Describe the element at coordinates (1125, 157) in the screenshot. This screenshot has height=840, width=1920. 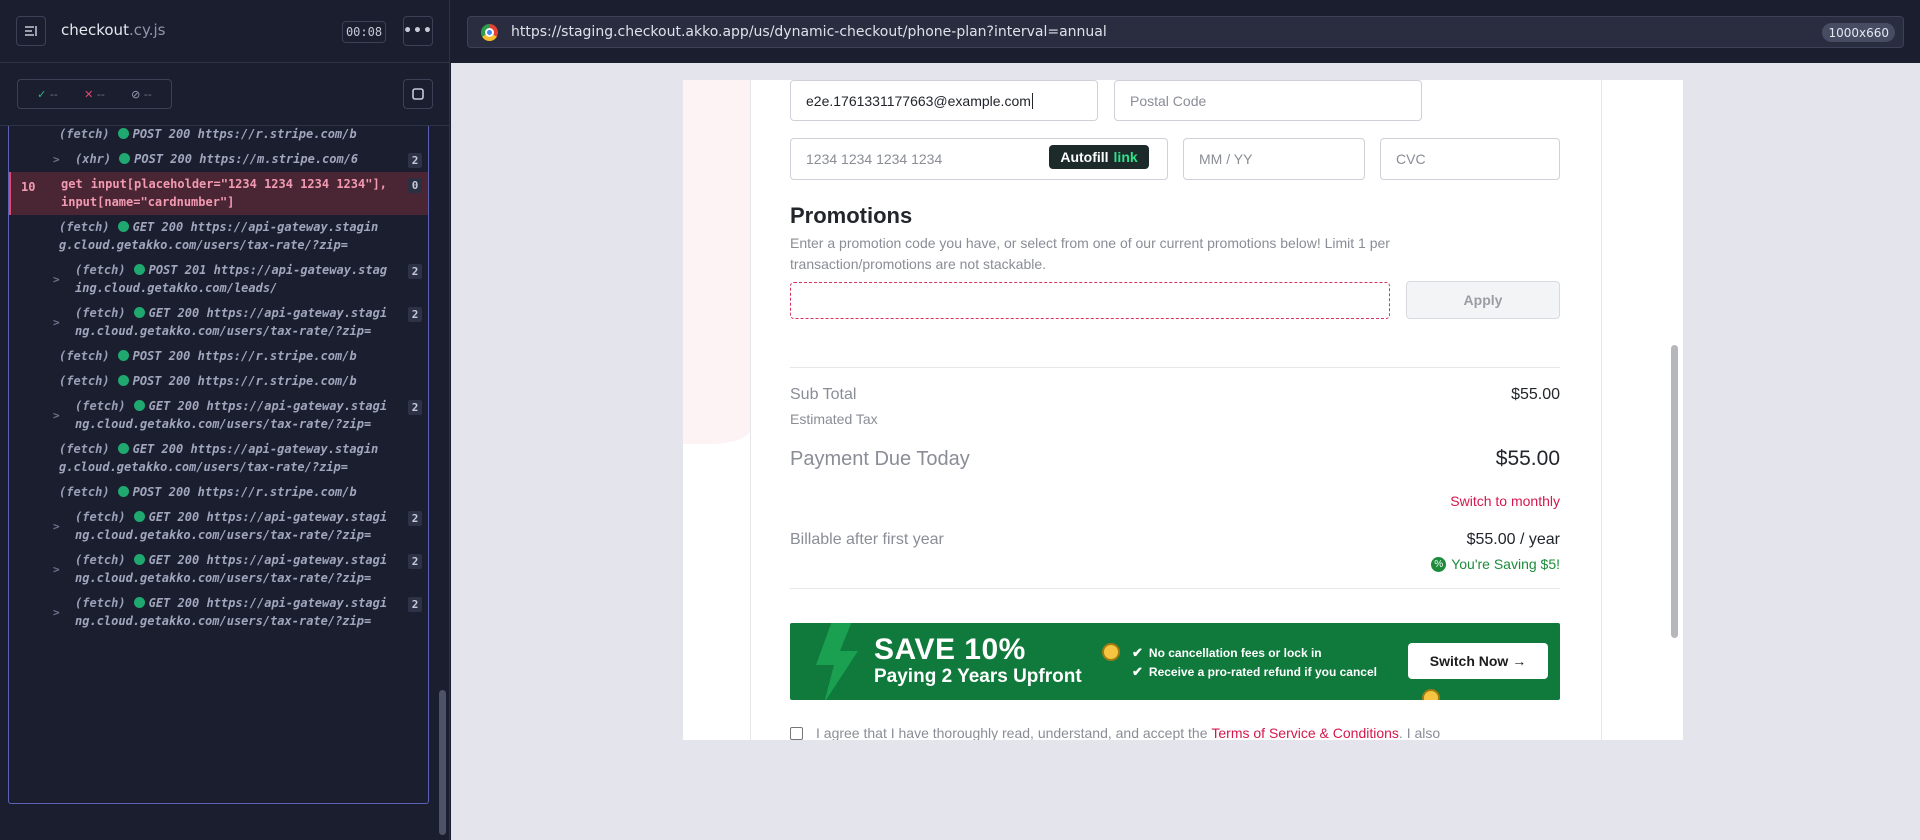
I see `link-brand-label: link` at that location.